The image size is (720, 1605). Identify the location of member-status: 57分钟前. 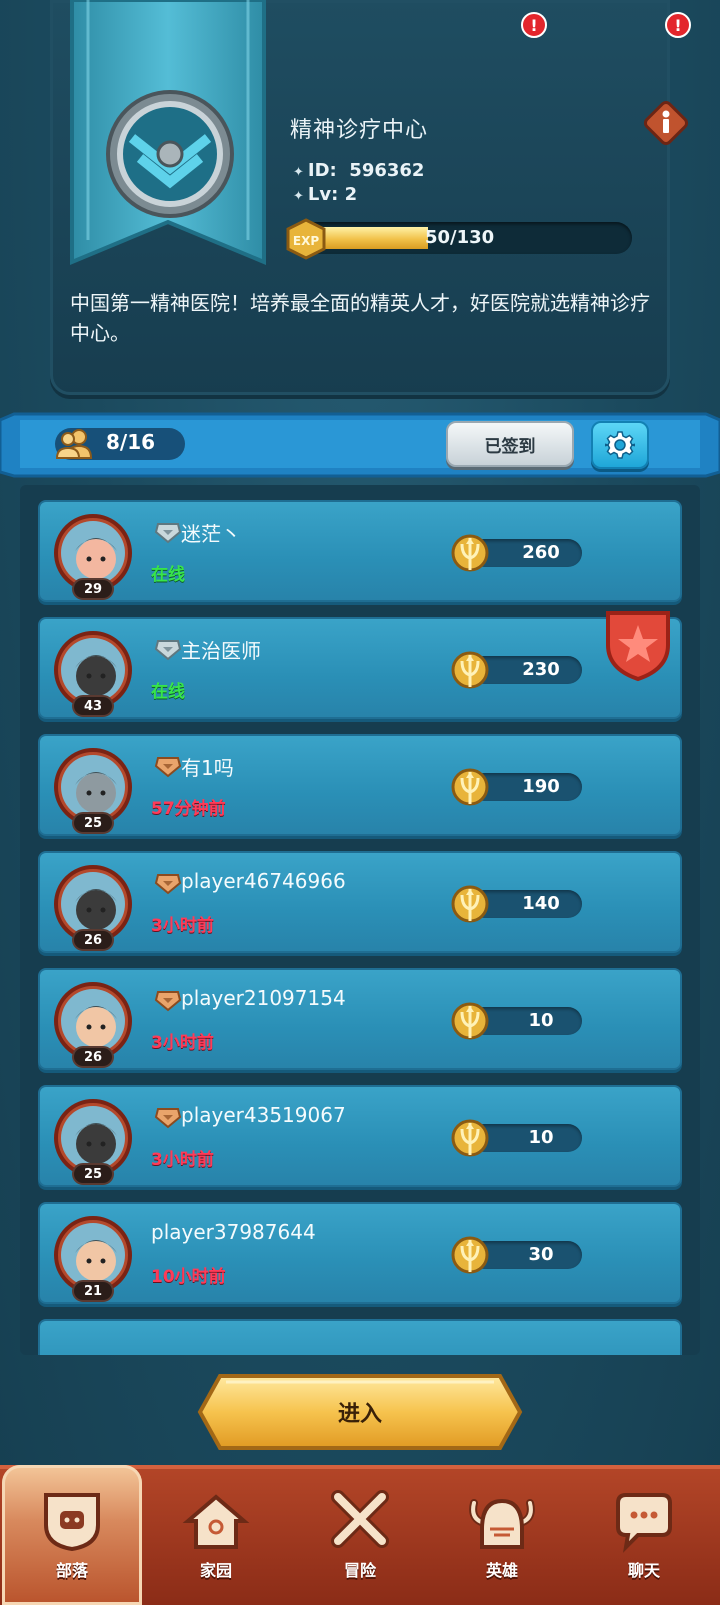
(188, 809).